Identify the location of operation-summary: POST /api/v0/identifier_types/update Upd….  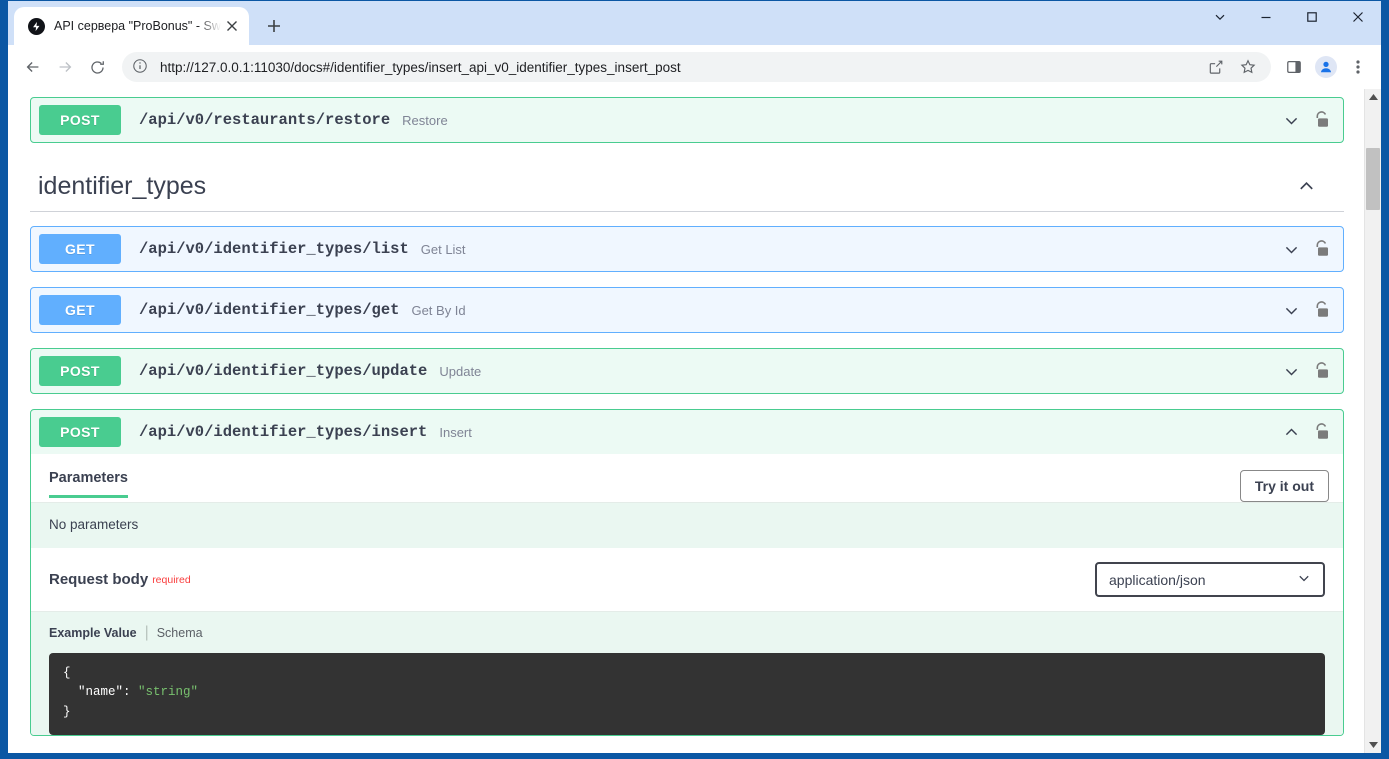
(687, 371).